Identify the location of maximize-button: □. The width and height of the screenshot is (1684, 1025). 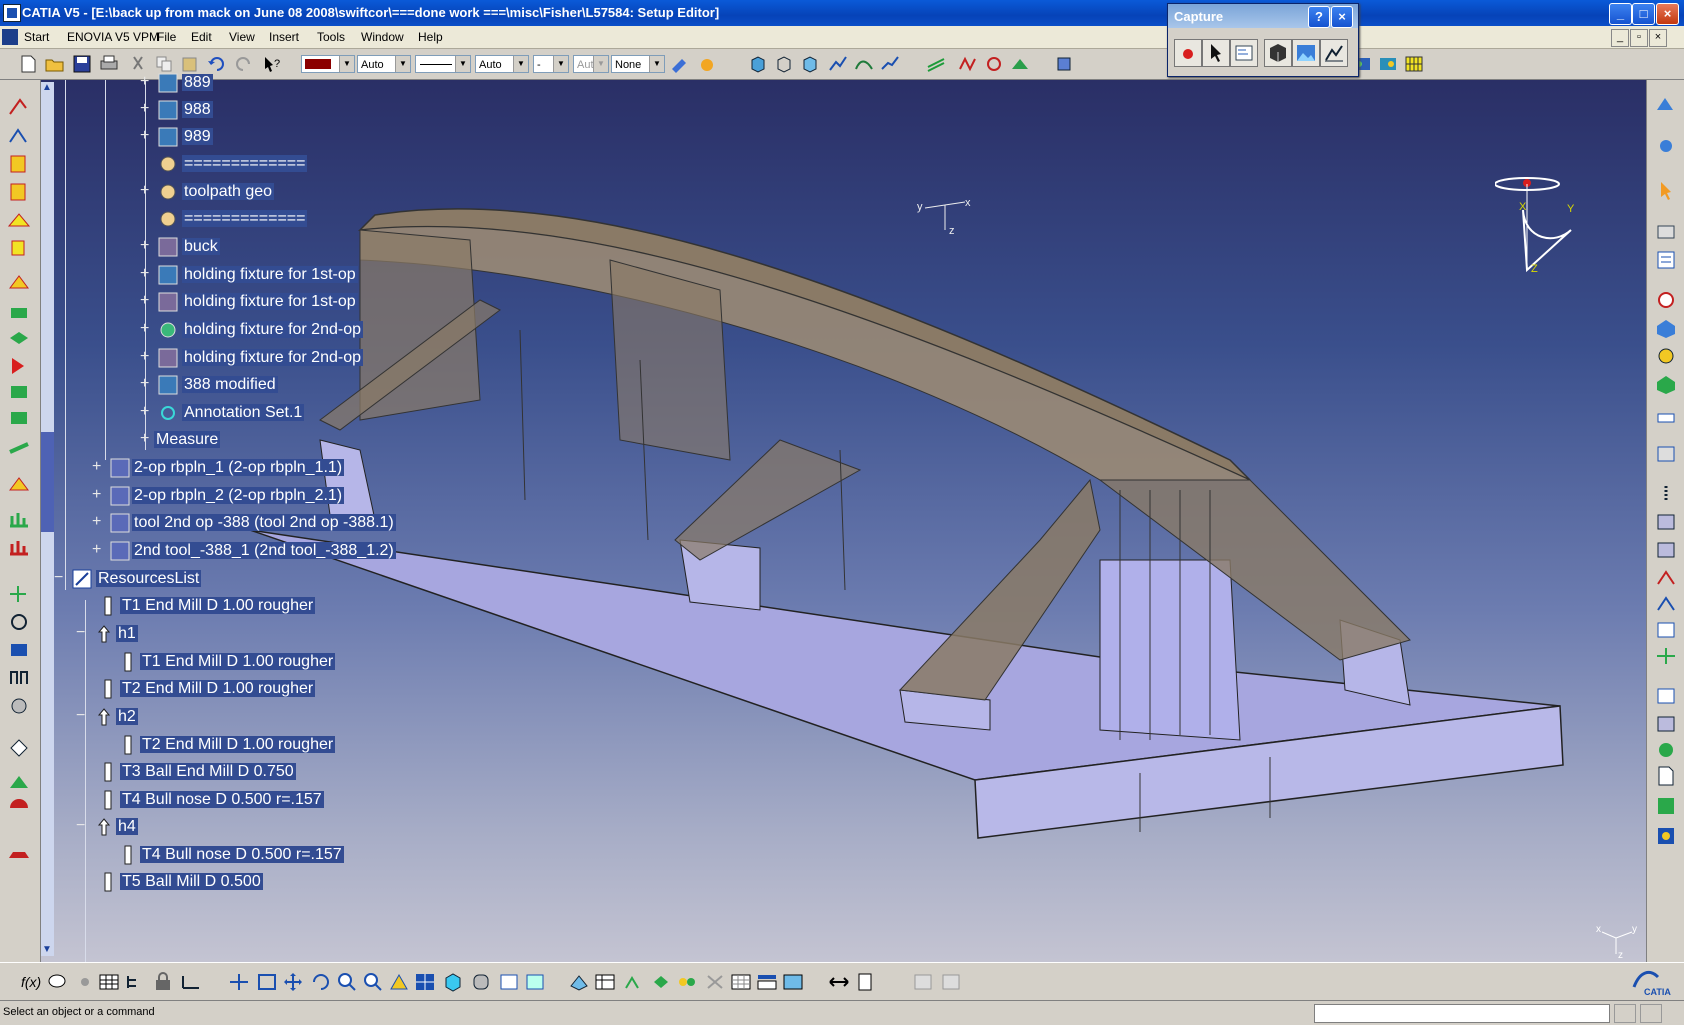
(1643, 14).